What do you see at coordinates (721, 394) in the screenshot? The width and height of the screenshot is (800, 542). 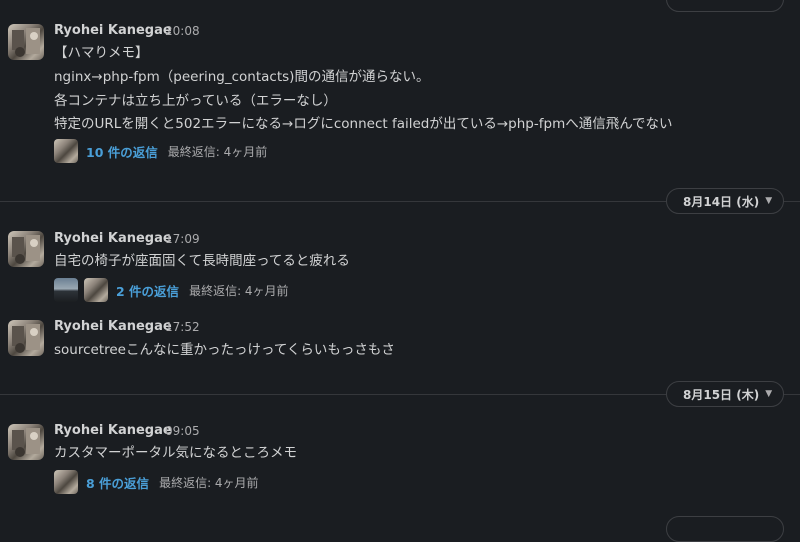 I see `date-label: 8月15日 (木)` at bounding box center [721, 394].